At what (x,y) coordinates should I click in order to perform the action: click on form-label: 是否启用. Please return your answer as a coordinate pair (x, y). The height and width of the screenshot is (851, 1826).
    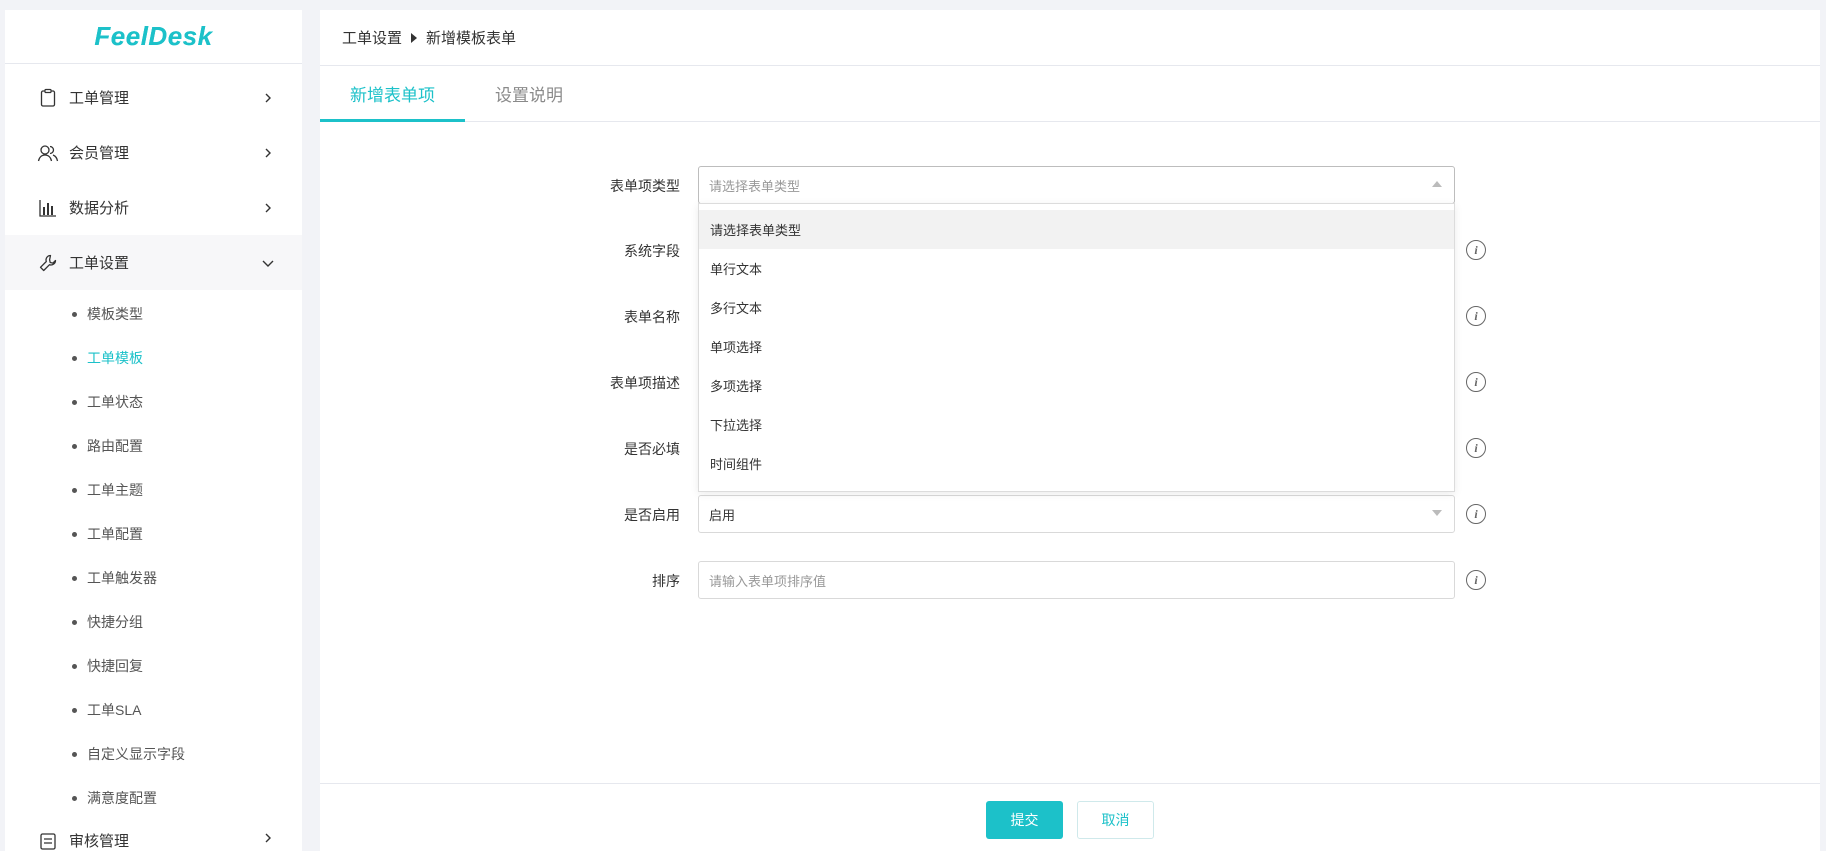
    Looking at the image, I should click on (652, 515).